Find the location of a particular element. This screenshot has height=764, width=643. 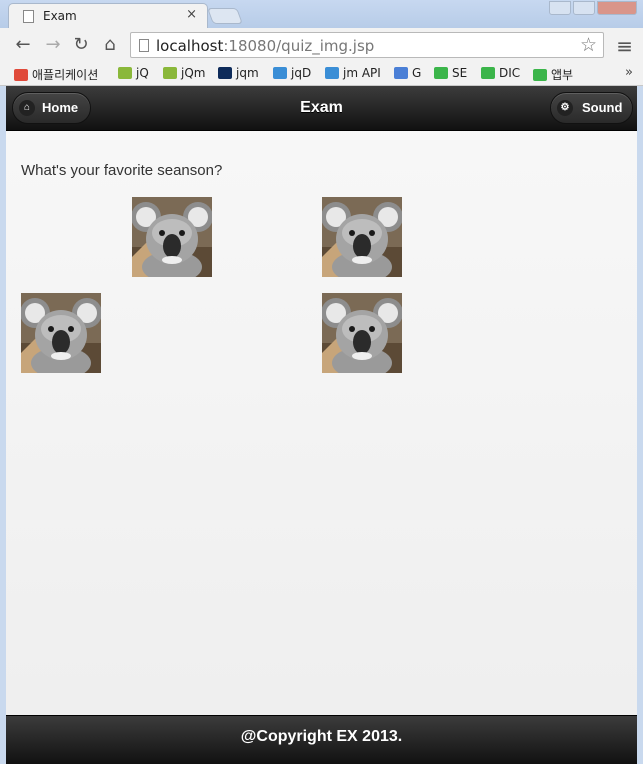

browser-tab: Exam × is located at coordinates (108, 15).